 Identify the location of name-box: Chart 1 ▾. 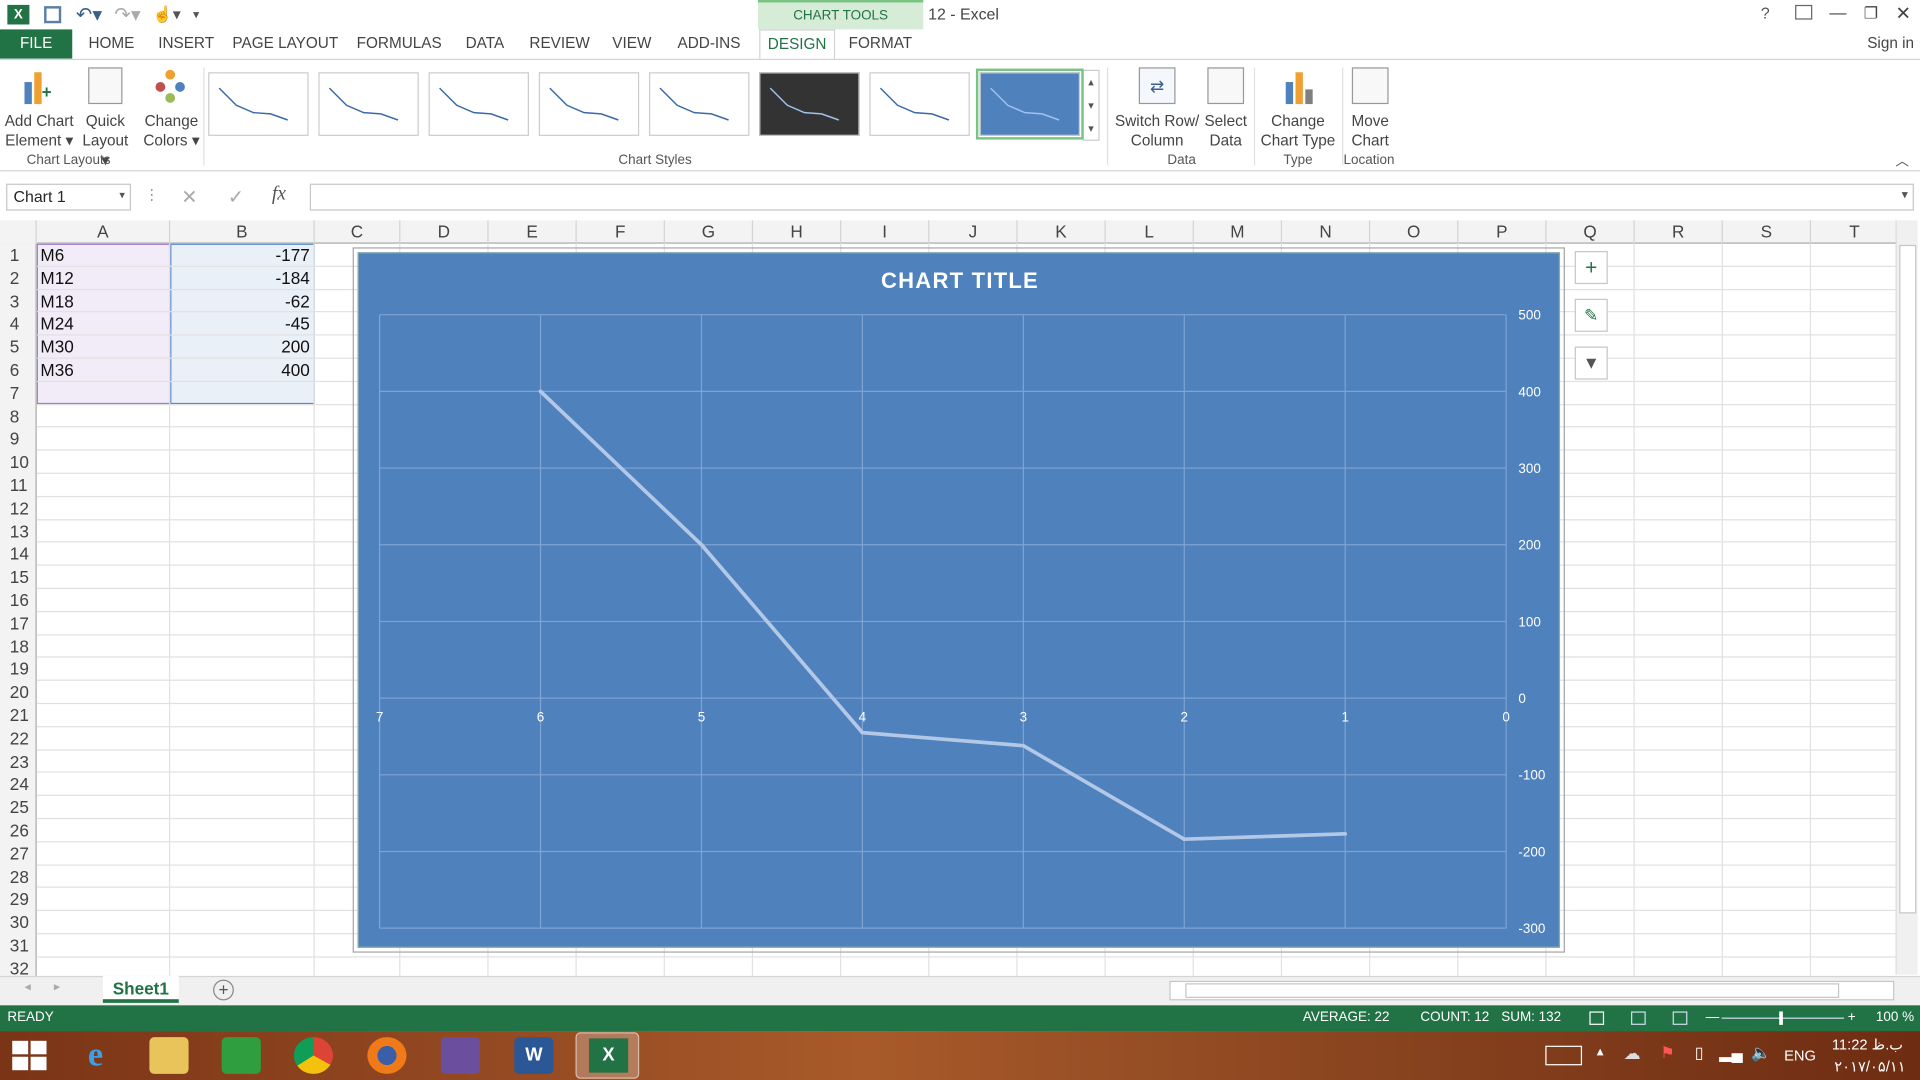
(69, 197).